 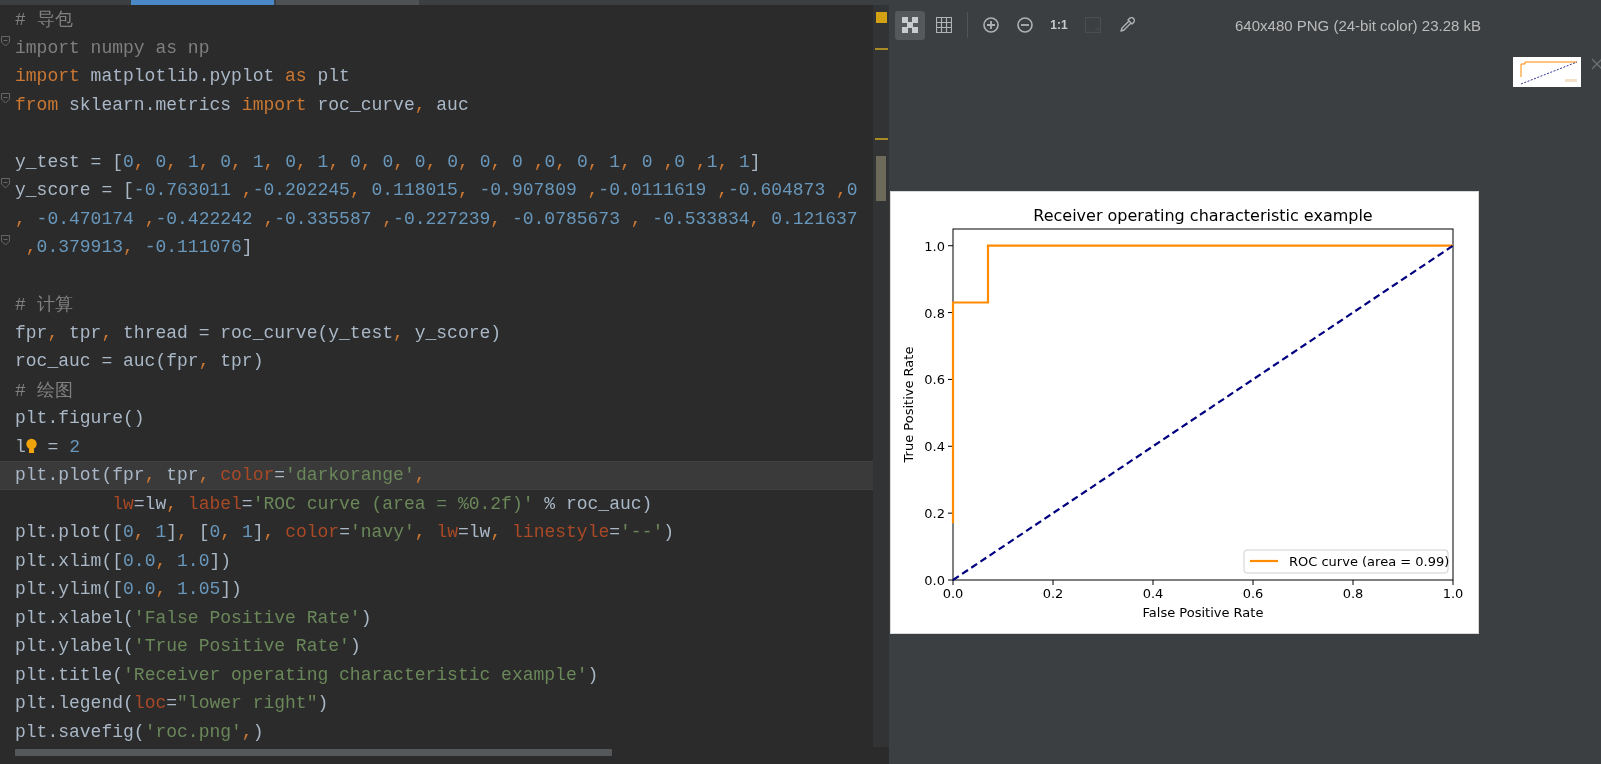 What do you see at coordinates (345, 532) in the screenshot?
I see `code-line: plt.plot([0, 1], [0, 1], color='navy', lw=lw, linestyle='--')` at bounding box center [345, 532].